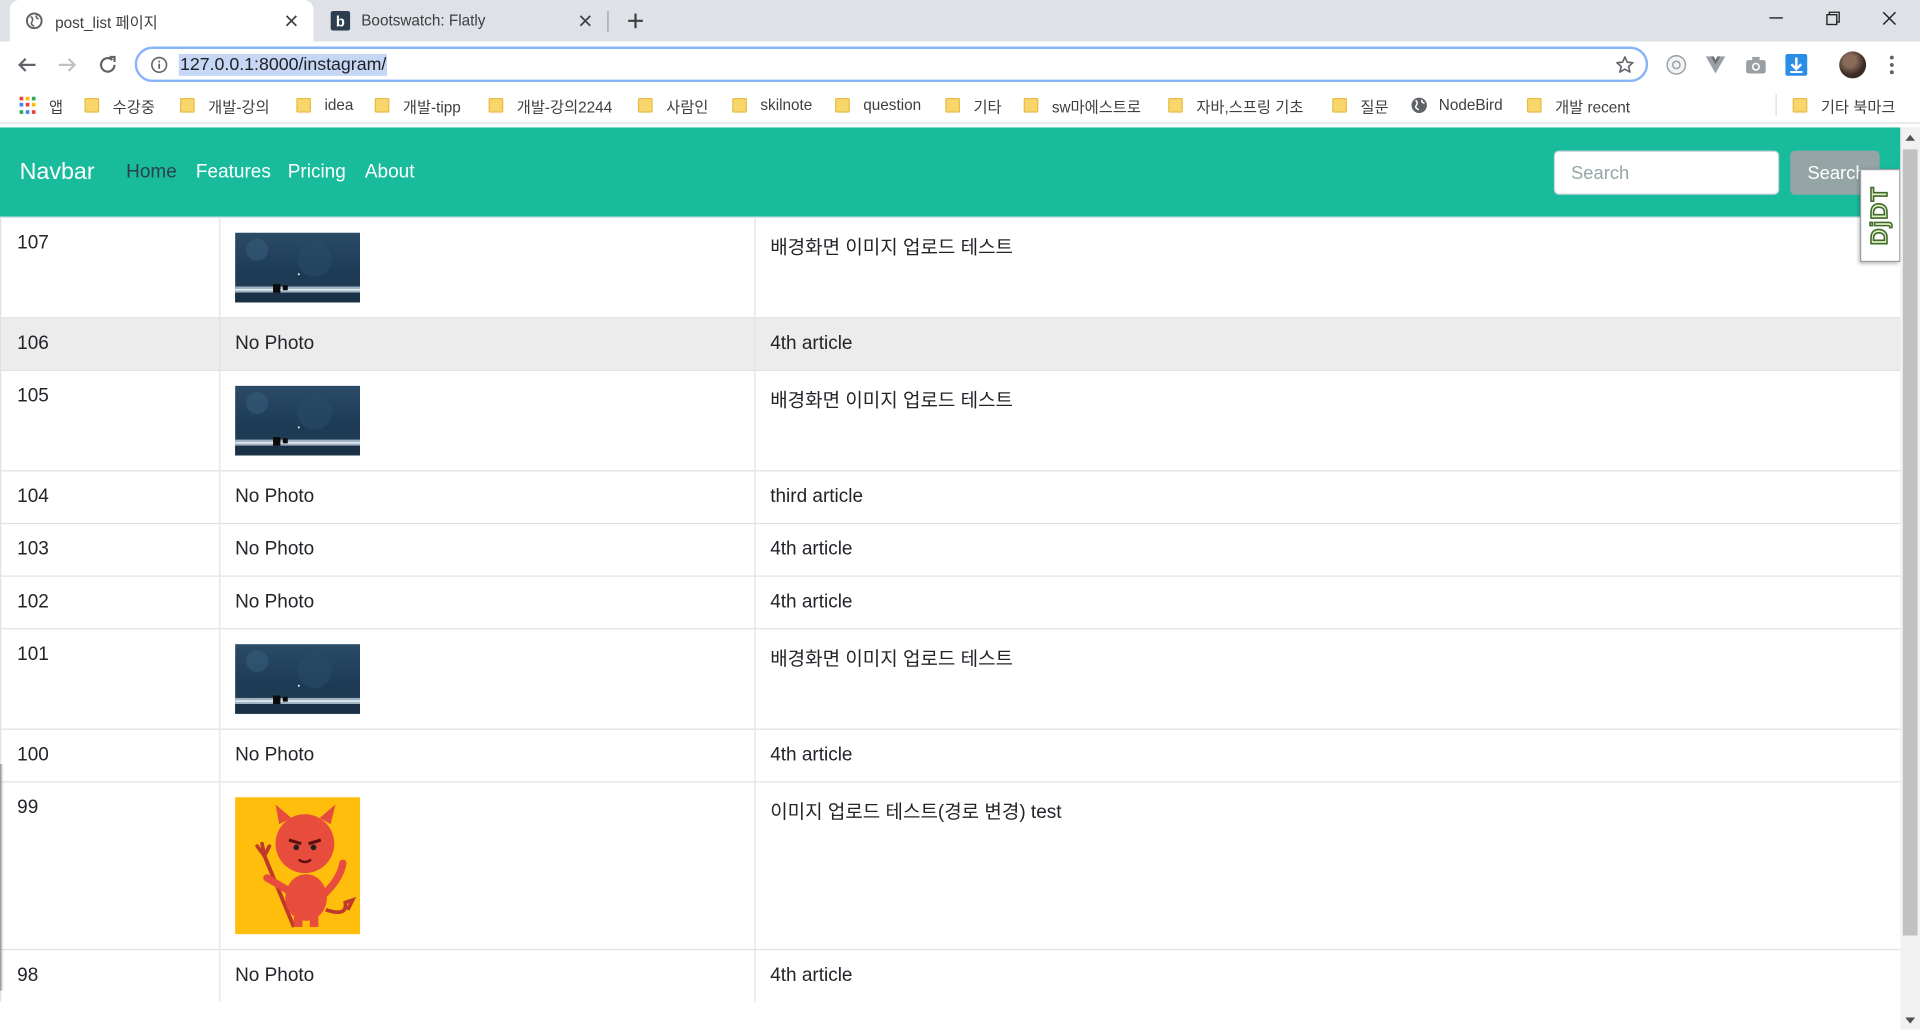  I want to click on post-id: 106, so click(110, 344).